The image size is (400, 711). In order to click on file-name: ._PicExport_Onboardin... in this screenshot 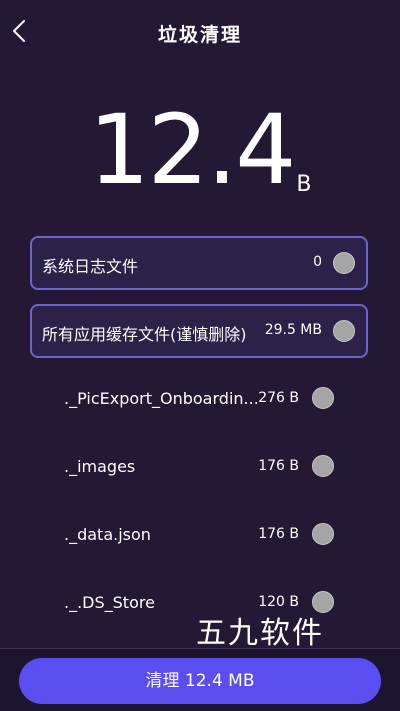, I will do `click(161, 398)`.